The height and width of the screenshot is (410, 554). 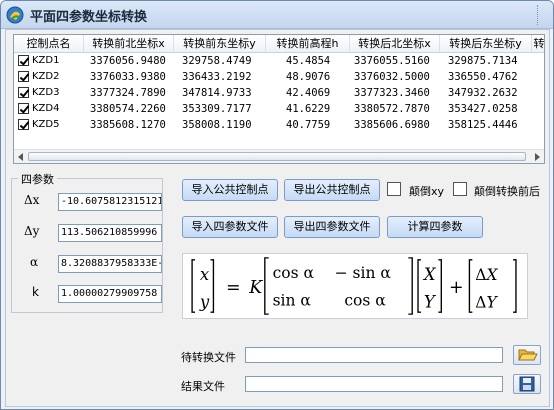 I want to click on cell-x-before: 3376056.9480, so click(x=128, y=61).